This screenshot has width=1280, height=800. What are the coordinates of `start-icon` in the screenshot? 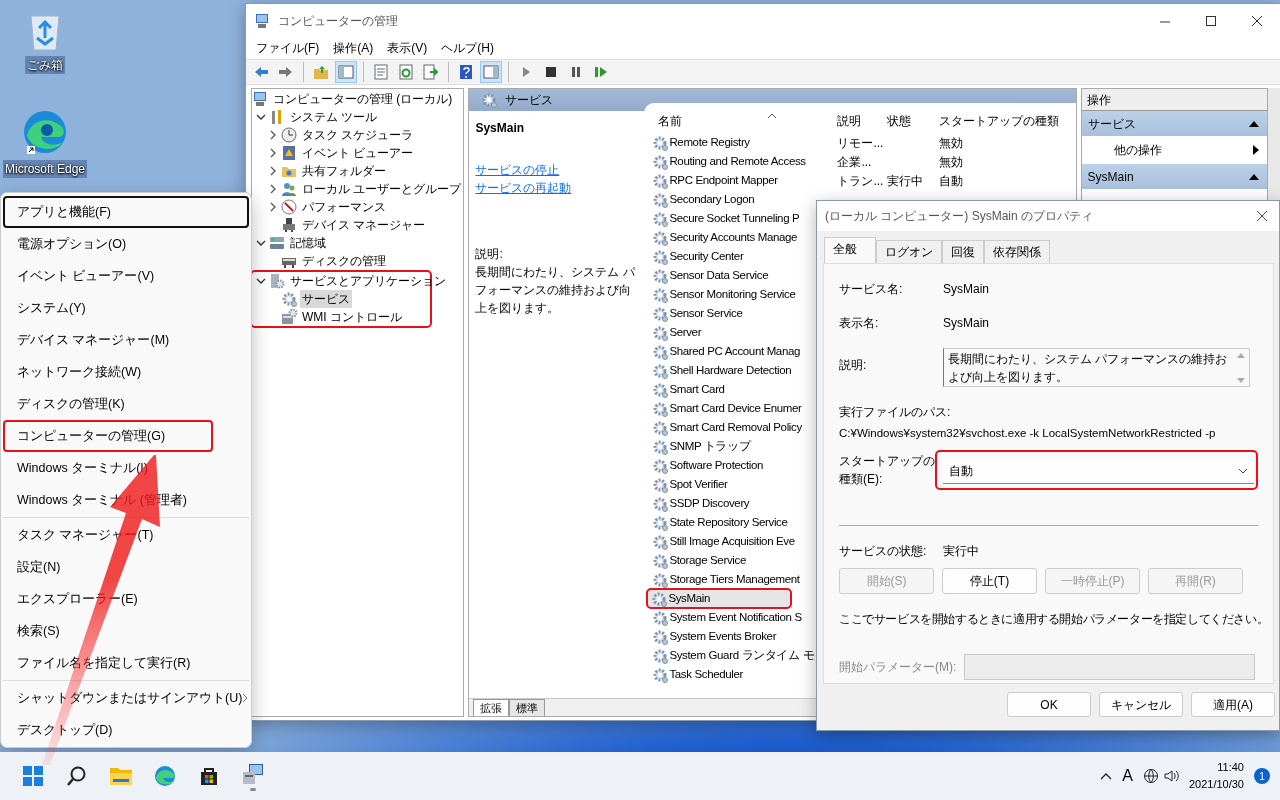 It's located at (33, 776).